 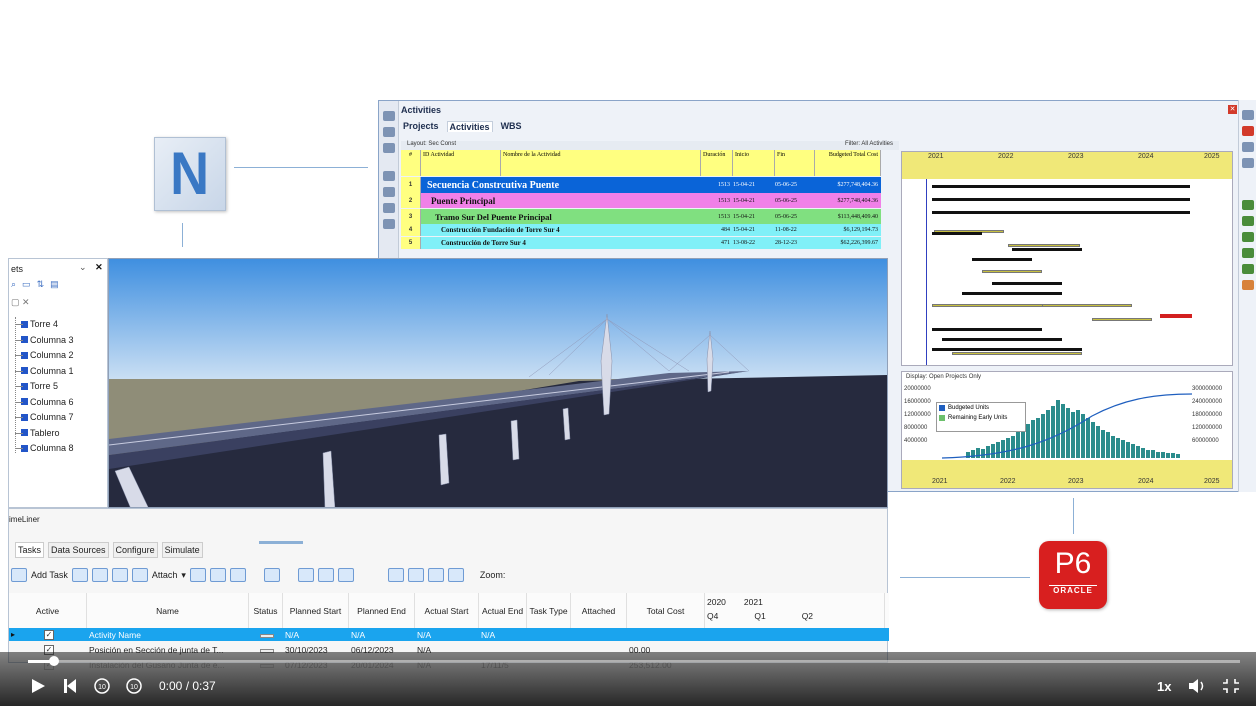 I want to click on chevron-down-icon: ▾, so click(x=183, y=575).